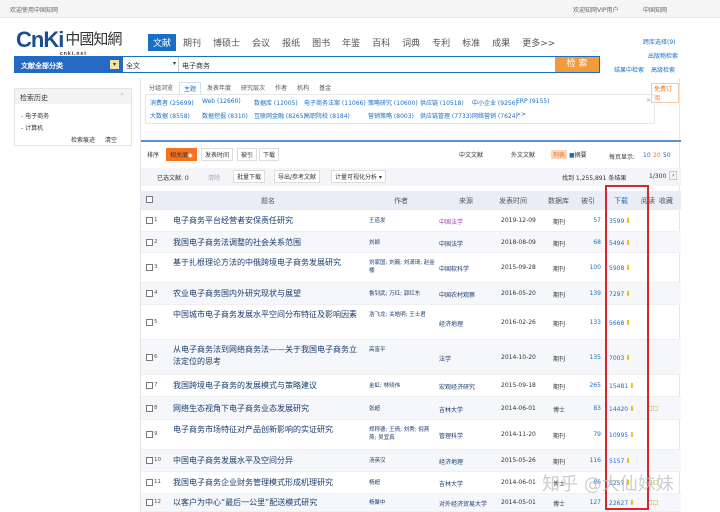 The image size is (720, 512). What do you see at coordinates (170, 115) in the screenshot?
I see `topic-term: 大数据 (8558)` at bounding box center [170, 115].